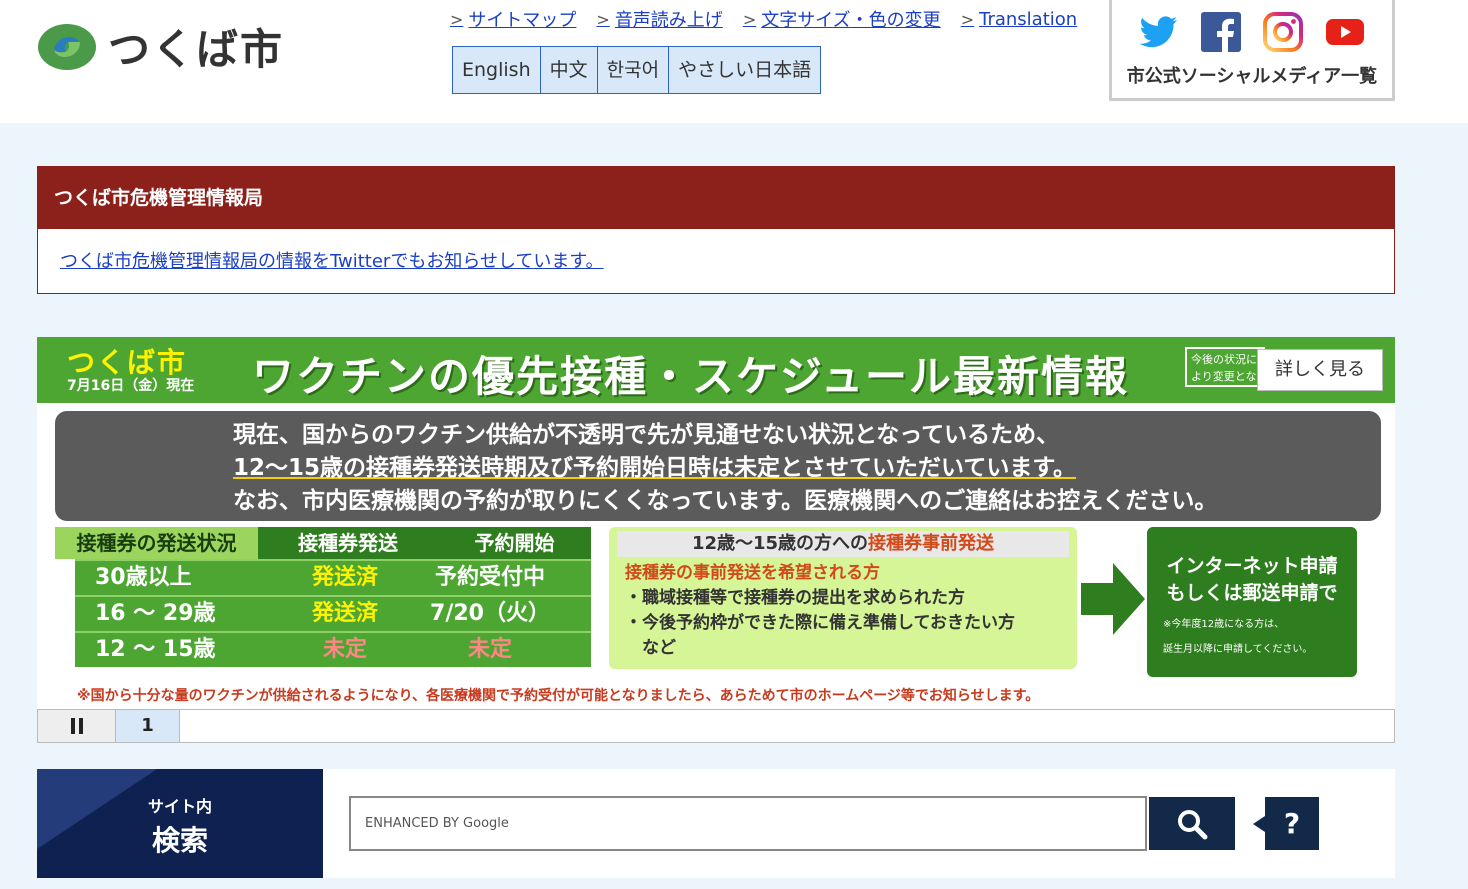  I want to click on search-button, so click(1192, 823).